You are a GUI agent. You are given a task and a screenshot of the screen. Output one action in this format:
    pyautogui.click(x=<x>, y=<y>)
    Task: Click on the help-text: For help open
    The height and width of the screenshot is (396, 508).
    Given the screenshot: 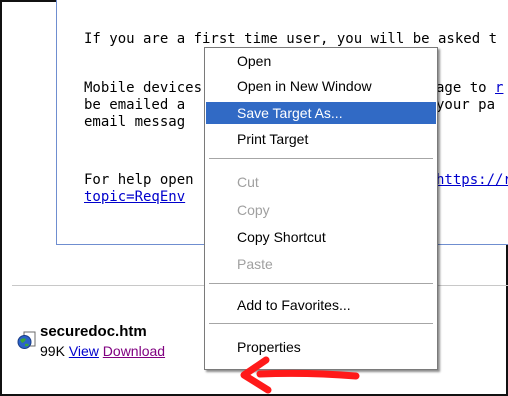 What is the action you would take?
    pyautogui.click(x=139, y=180)
    